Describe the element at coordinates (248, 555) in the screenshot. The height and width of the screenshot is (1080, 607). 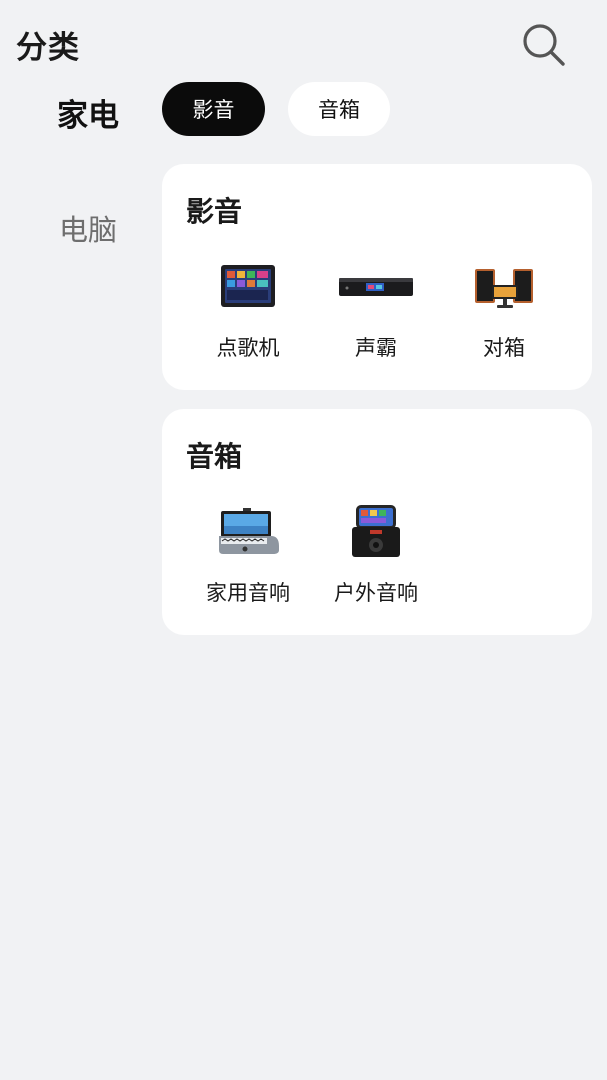
I see `product-home-speaker: 家用音响` at that location.